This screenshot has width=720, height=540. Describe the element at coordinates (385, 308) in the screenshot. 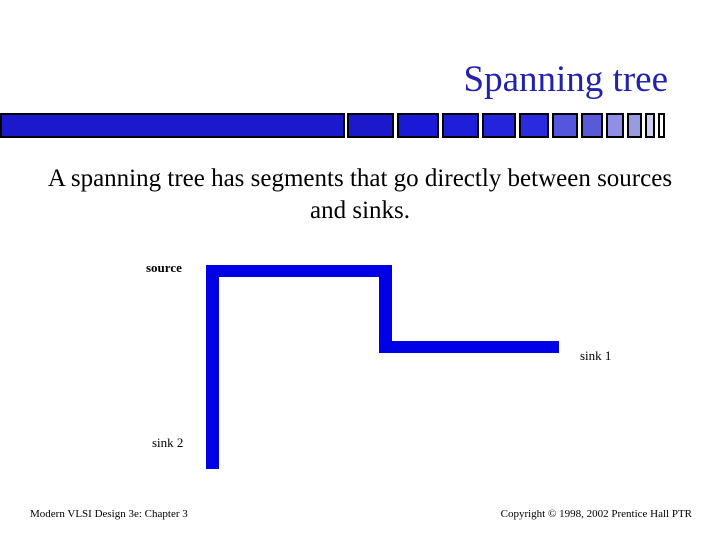

I see `right-vertical-drop` at that location.